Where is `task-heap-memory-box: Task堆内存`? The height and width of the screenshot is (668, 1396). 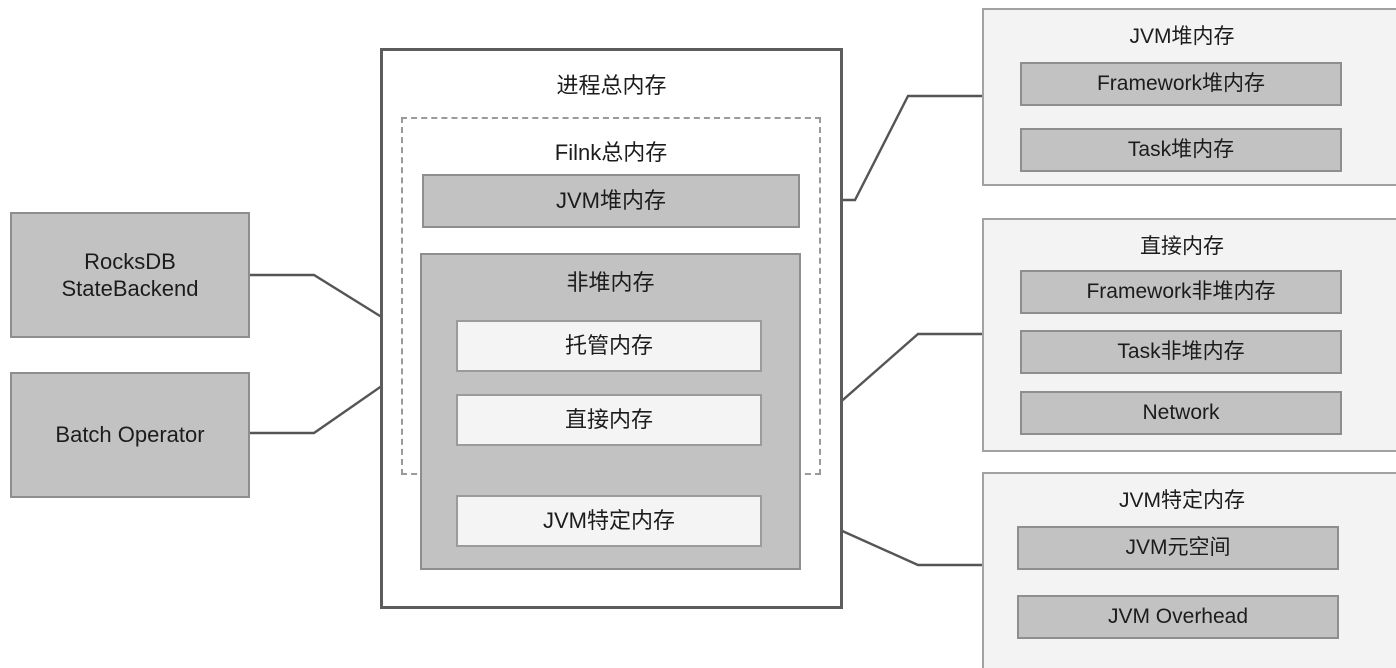
task-heap-memory-box: Task堆内存 is located at coordinates (1181, 150).